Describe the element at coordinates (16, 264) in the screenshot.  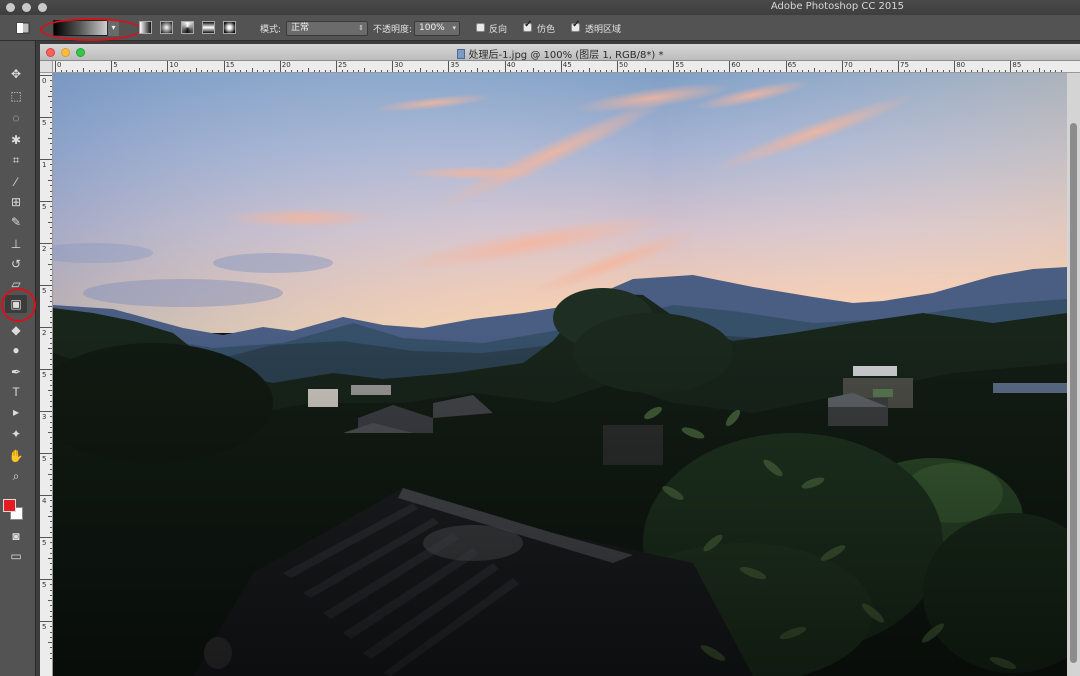
I see `history-brush-tool: ↺` at that location.